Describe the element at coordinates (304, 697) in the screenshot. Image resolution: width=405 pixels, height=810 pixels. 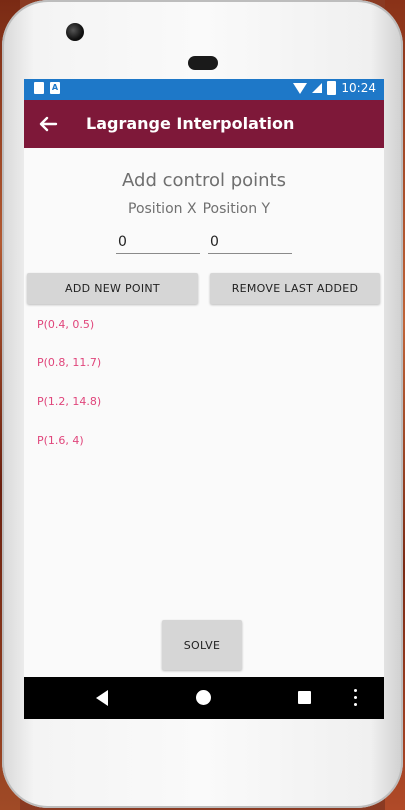
I see `nav-recent-icon` at that location.